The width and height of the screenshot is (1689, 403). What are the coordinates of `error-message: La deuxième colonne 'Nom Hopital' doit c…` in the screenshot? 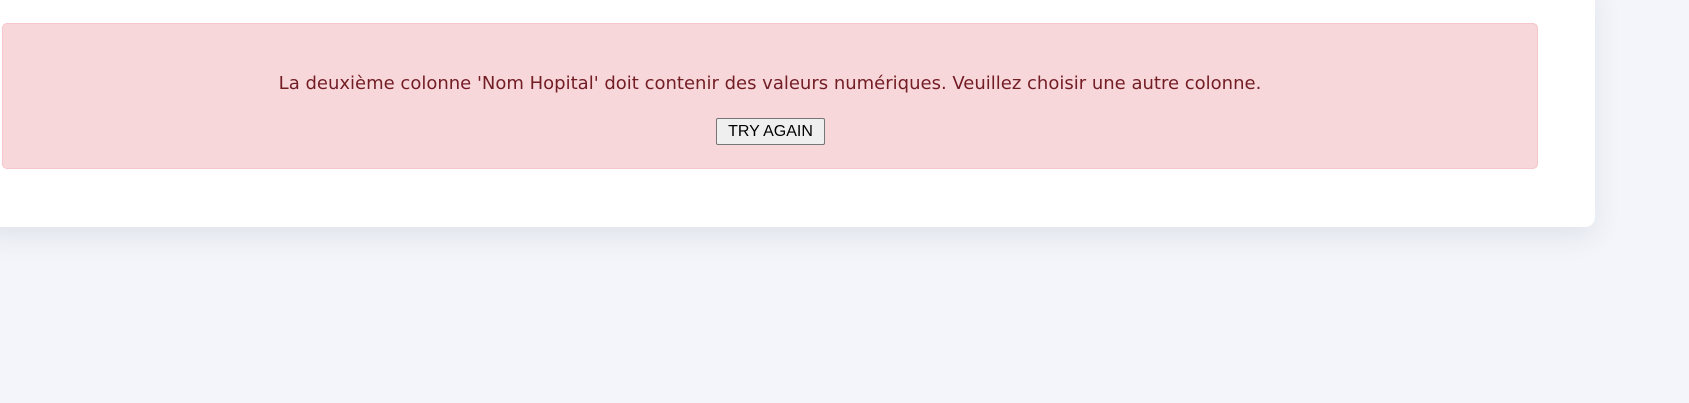 It's located at (770, 83).